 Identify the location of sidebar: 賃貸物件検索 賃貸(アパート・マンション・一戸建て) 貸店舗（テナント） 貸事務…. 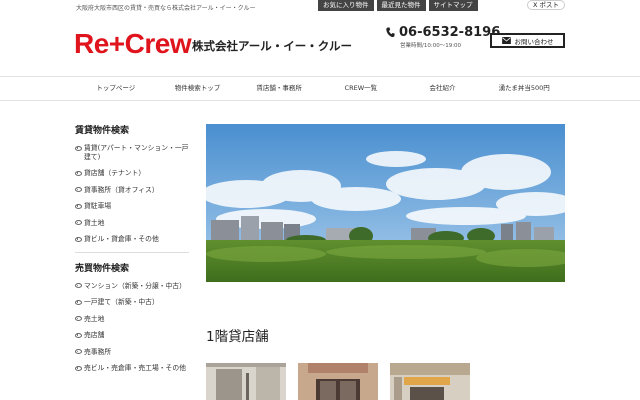
(133, 252).